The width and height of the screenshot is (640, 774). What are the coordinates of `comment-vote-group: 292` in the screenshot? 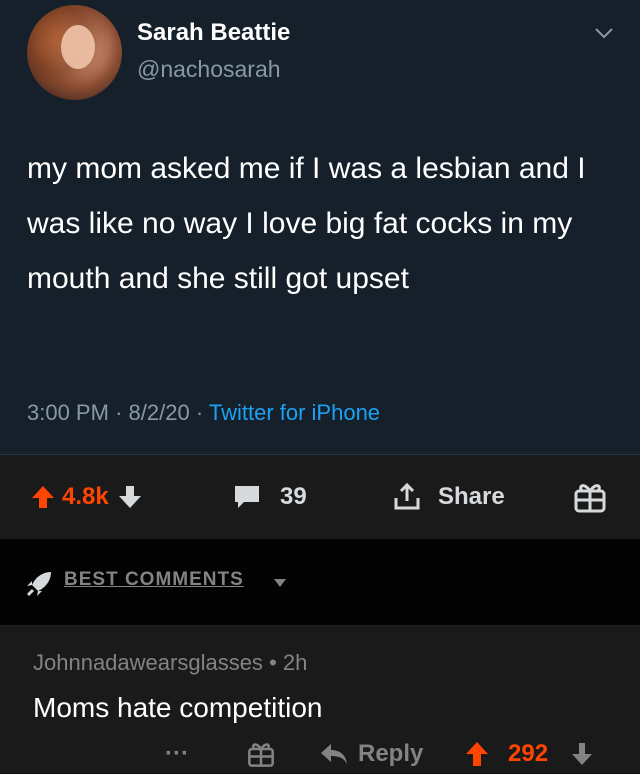 It's located at (529, 754).